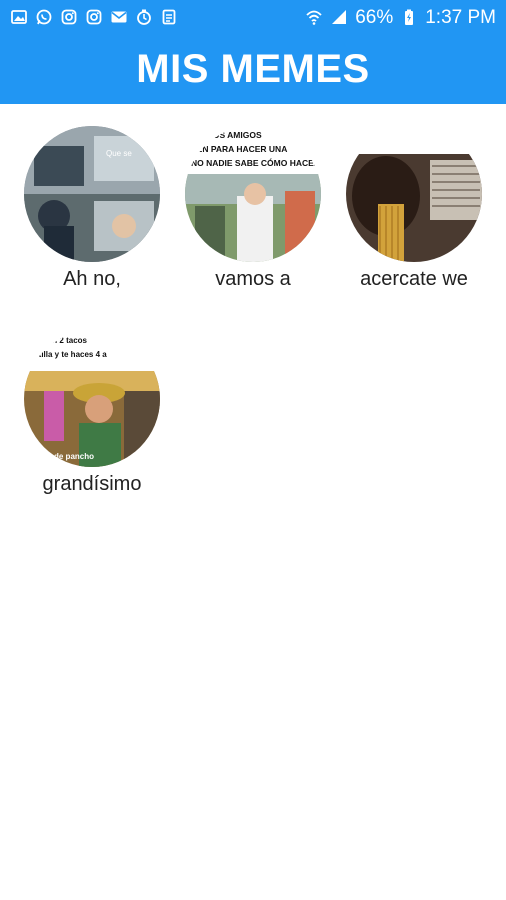 This screenshot has height=900, width=506. I want to click on meme-thumbnail, so click(414, 194).